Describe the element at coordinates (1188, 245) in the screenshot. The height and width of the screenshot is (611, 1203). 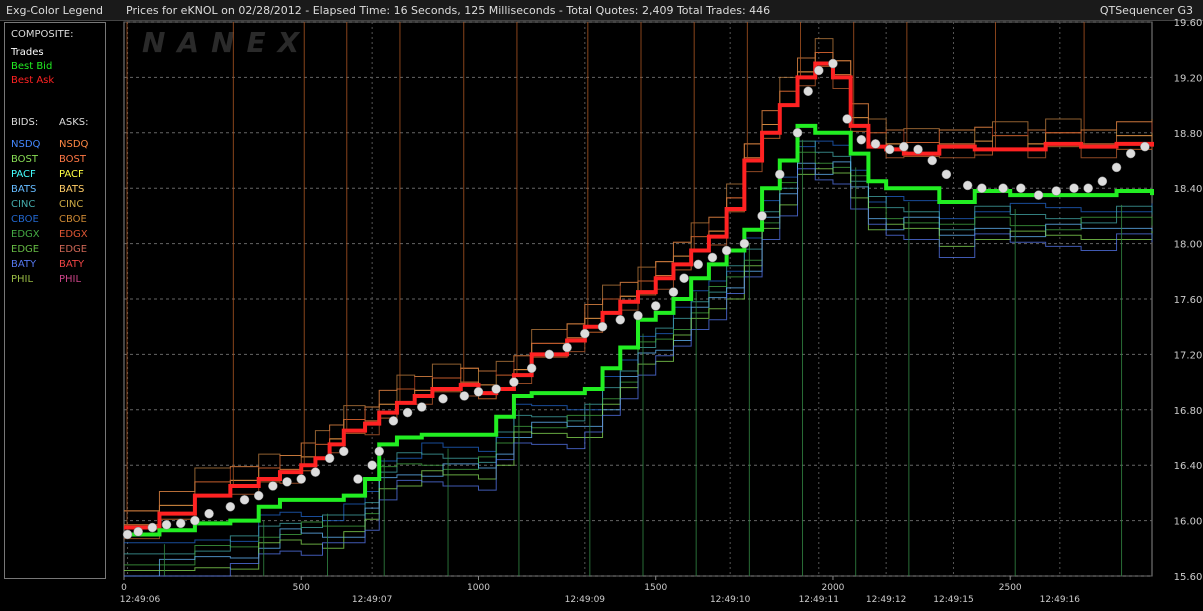
I see `y-tick-label: 18.00` at that location.